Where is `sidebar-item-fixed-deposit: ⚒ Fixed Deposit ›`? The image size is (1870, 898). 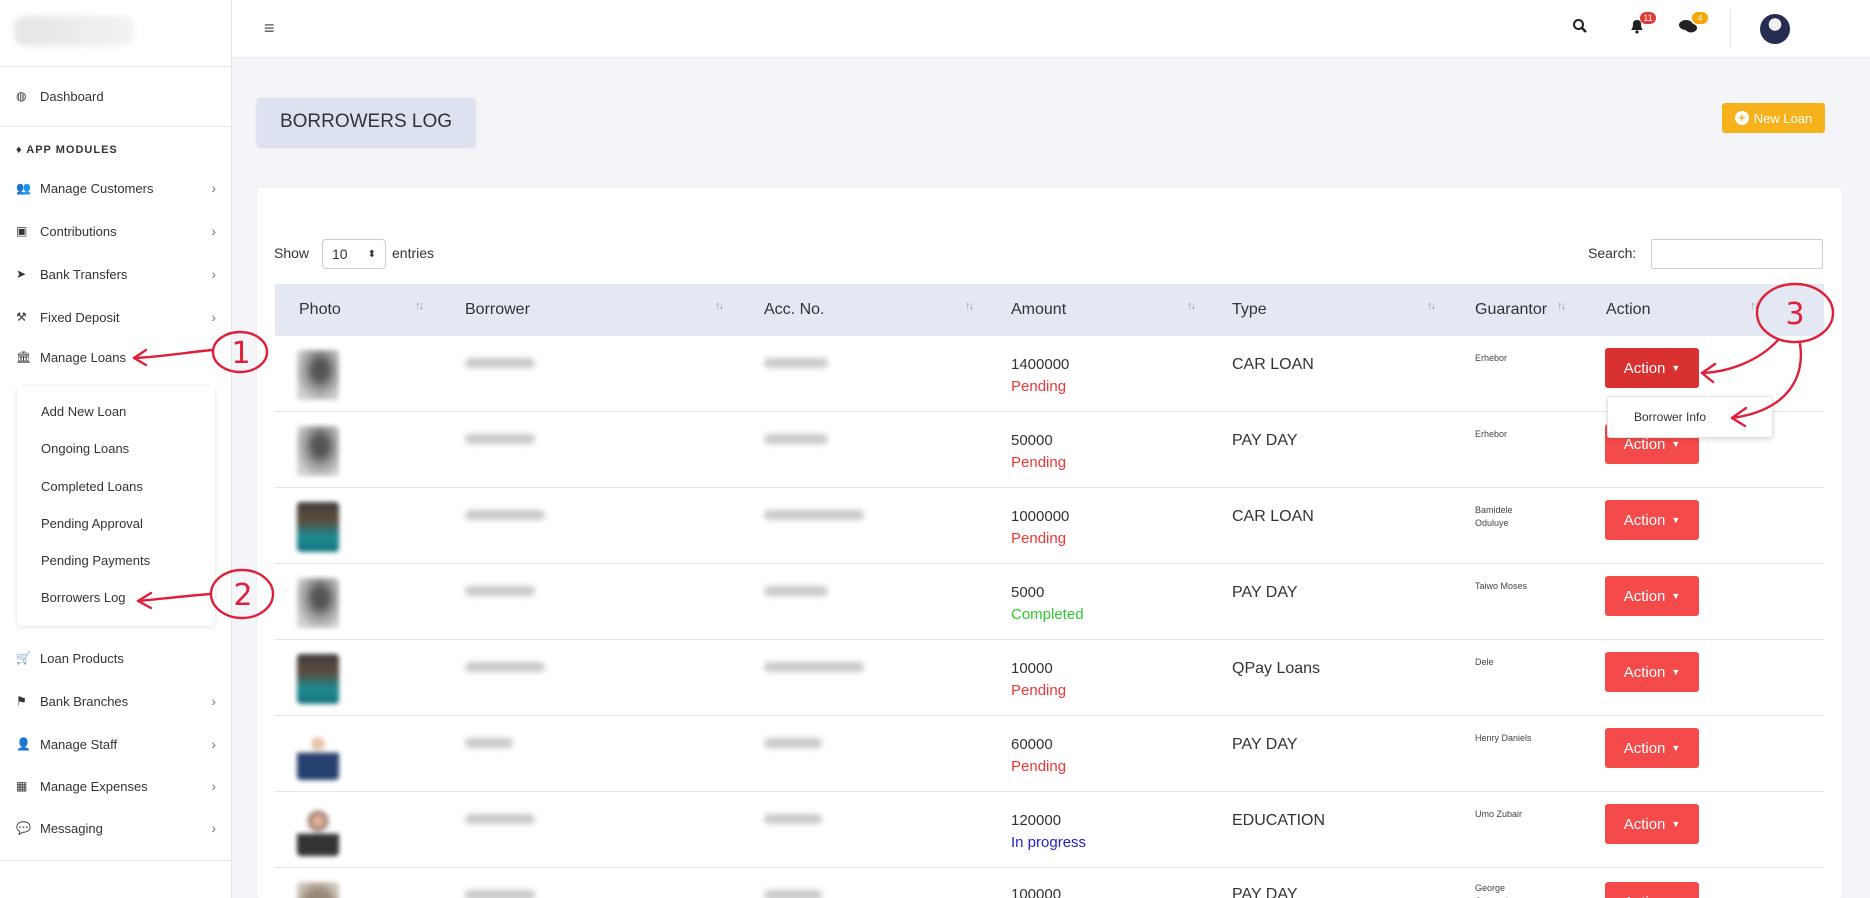
sidebar-item-fixed-deposit: ⚒ Fixed Deposit › is located at coordinates (116, 317).